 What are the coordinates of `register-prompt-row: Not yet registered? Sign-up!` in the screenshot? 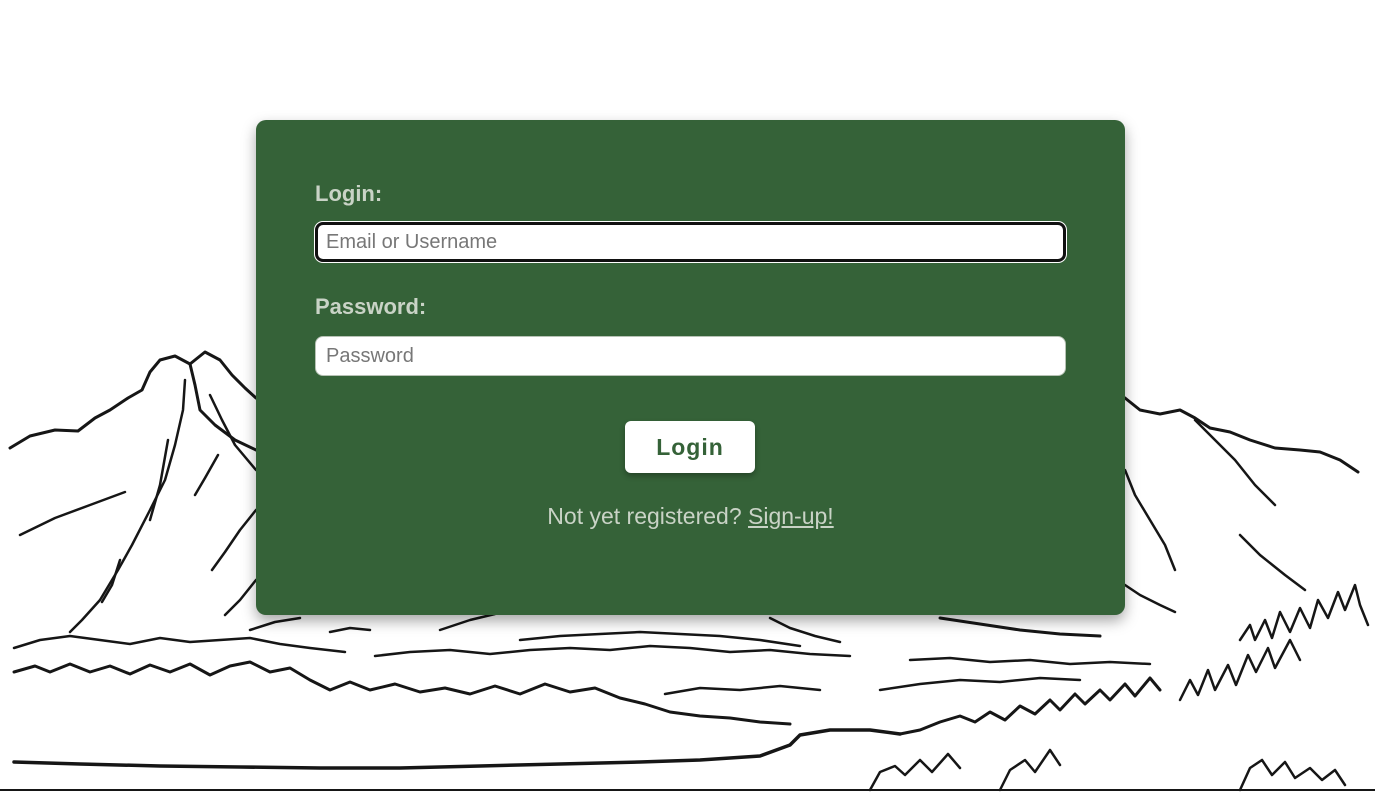 It's located at (690, 516).